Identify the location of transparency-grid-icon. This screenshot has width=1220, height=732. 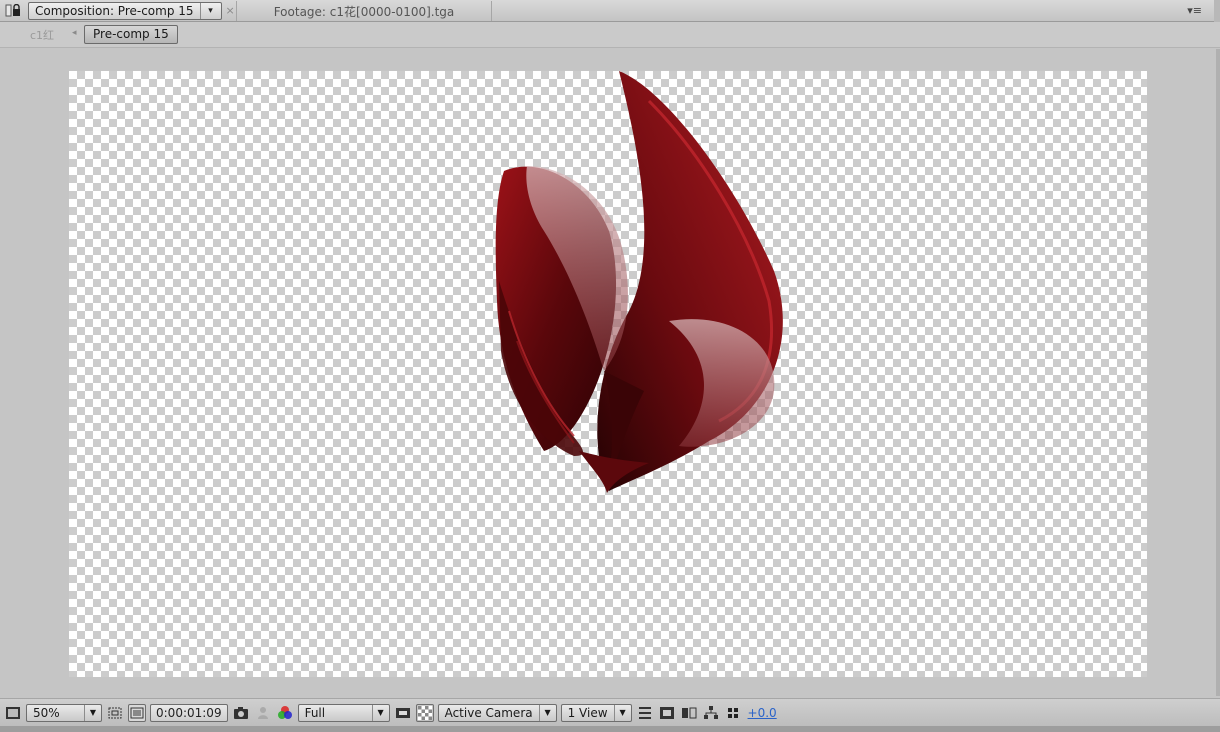
(137, 712).